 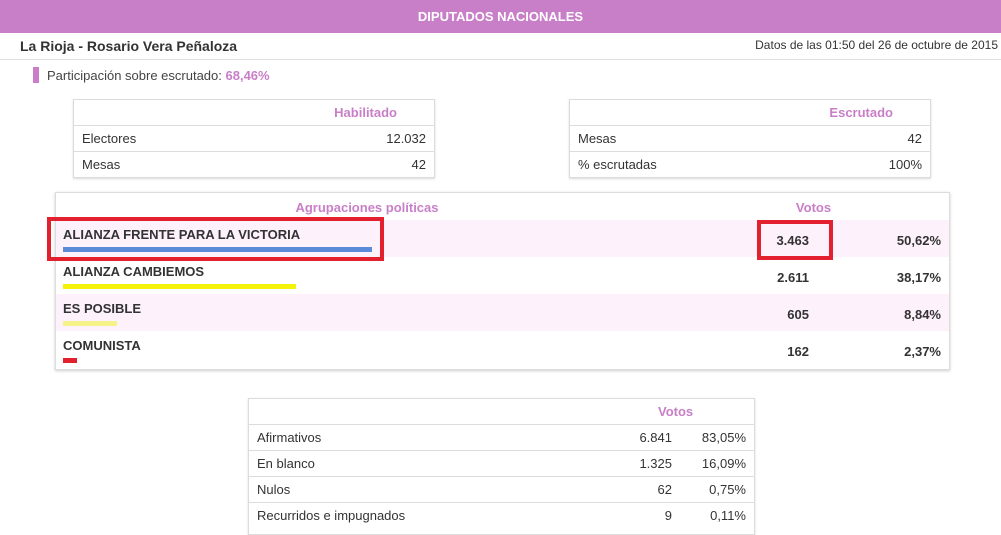 What do you see at coordinates (331, 515) in the screenshot?
I see `row-label: Recurridos e impugnados` at bounding box center [331, 515].